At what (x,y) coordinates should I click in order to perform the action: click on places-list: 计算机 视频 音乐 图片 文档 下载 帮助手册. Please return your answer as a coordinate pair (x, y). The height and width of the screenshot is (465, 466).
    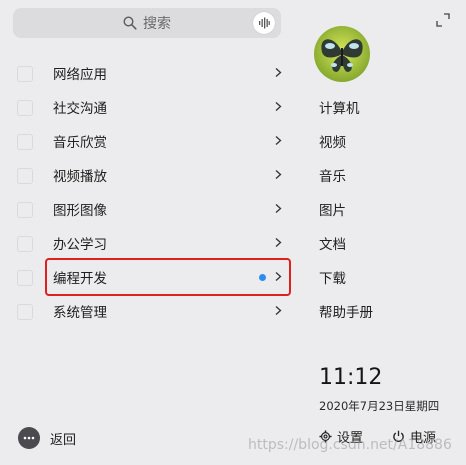
    Looking at the image, I should click on (346, 215).